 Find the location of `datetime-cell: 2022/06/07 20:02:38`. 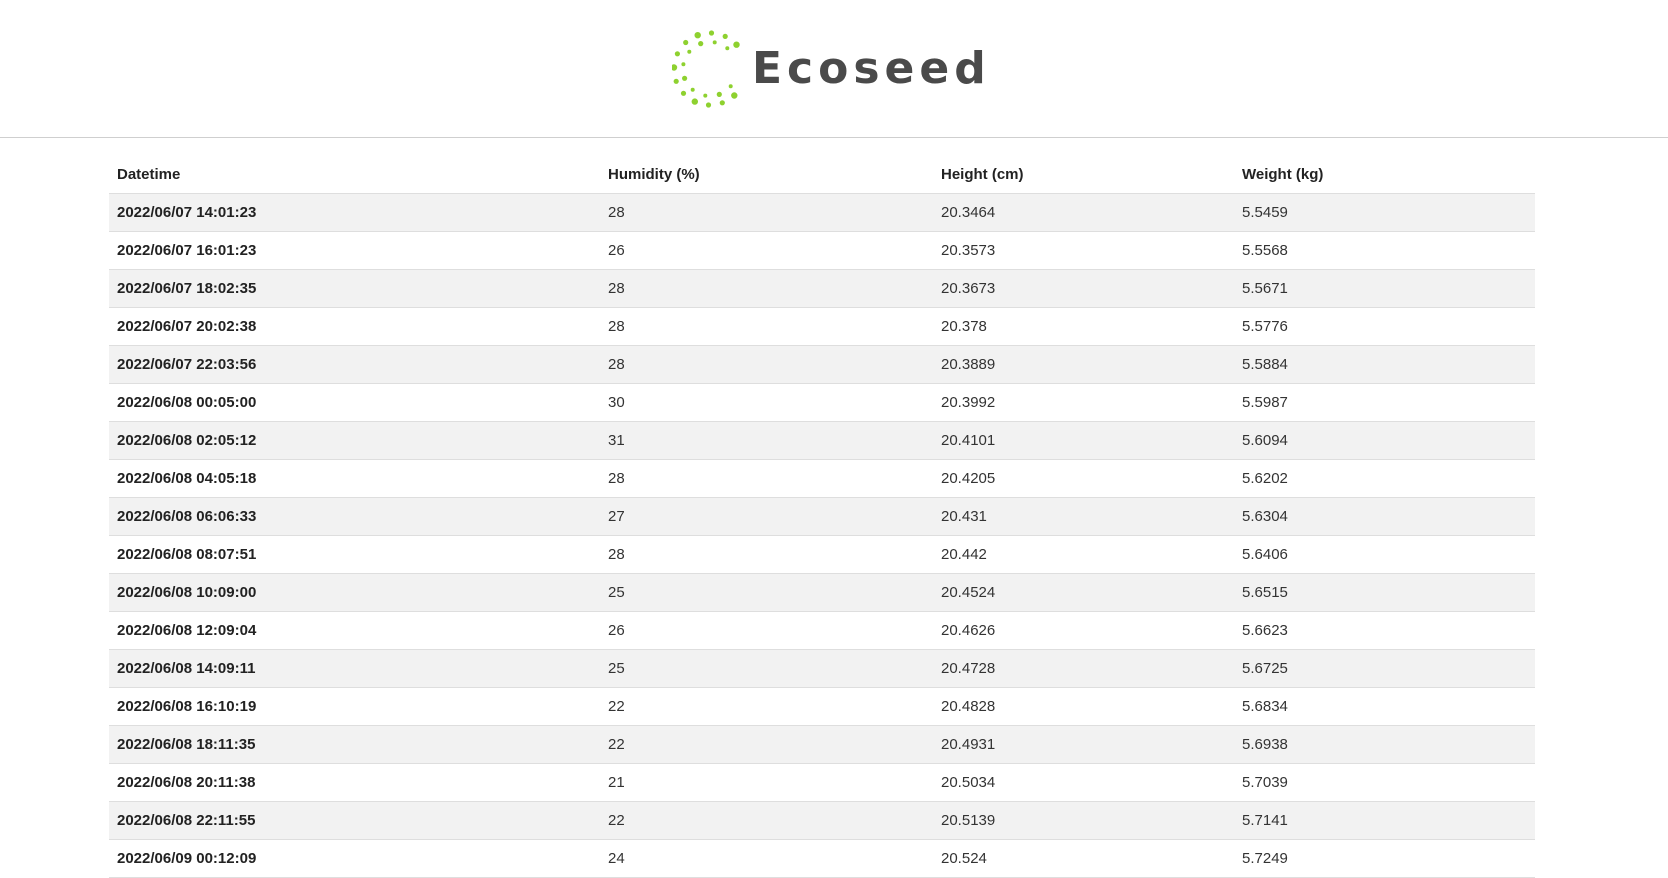

datetime-cell: 2022/06/07 20:02:38 is located at coordinates (354, 326).